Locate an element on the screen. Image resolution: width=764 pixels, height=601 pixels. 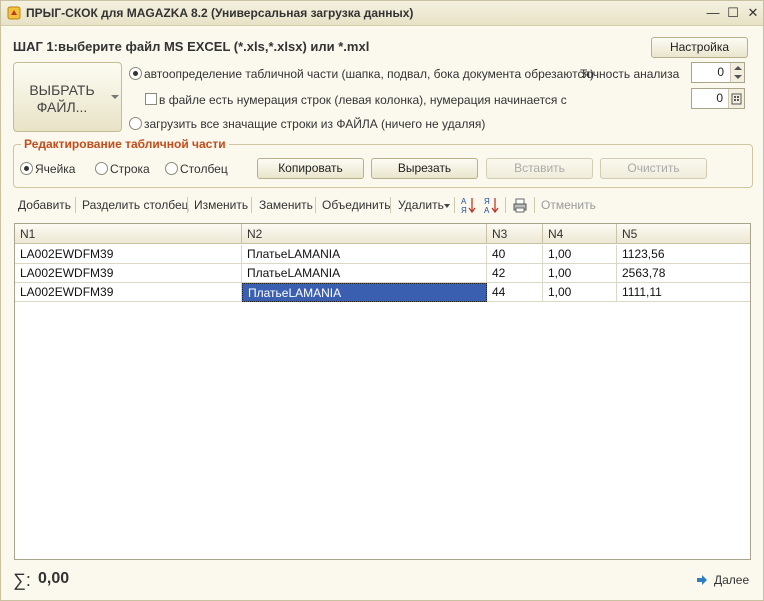
radio-mode-column is located at coordinates (171, 168).